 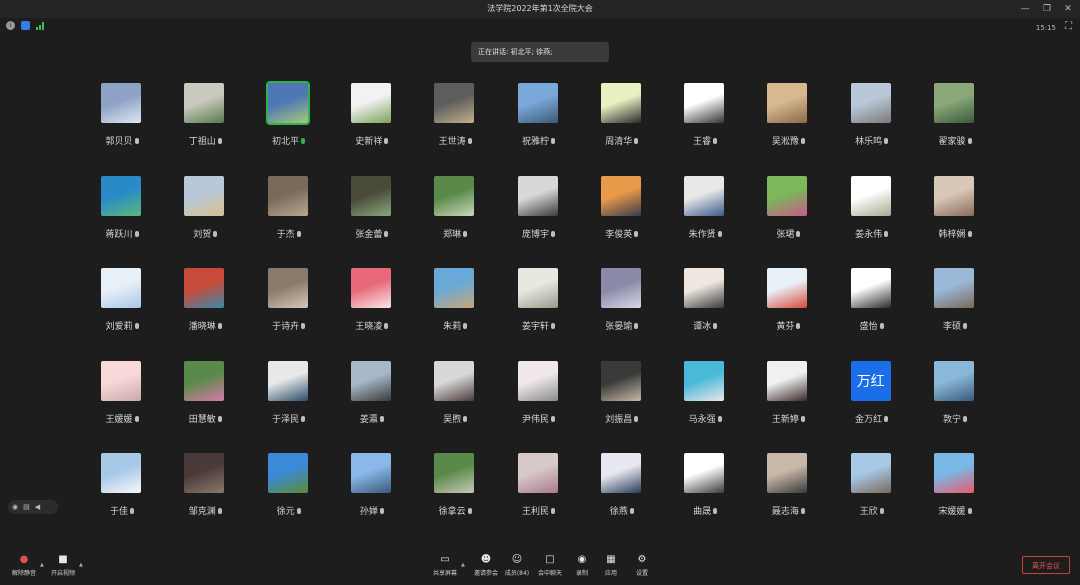 I want to click on minimize-icon: —, so click(x=1025, y=9).